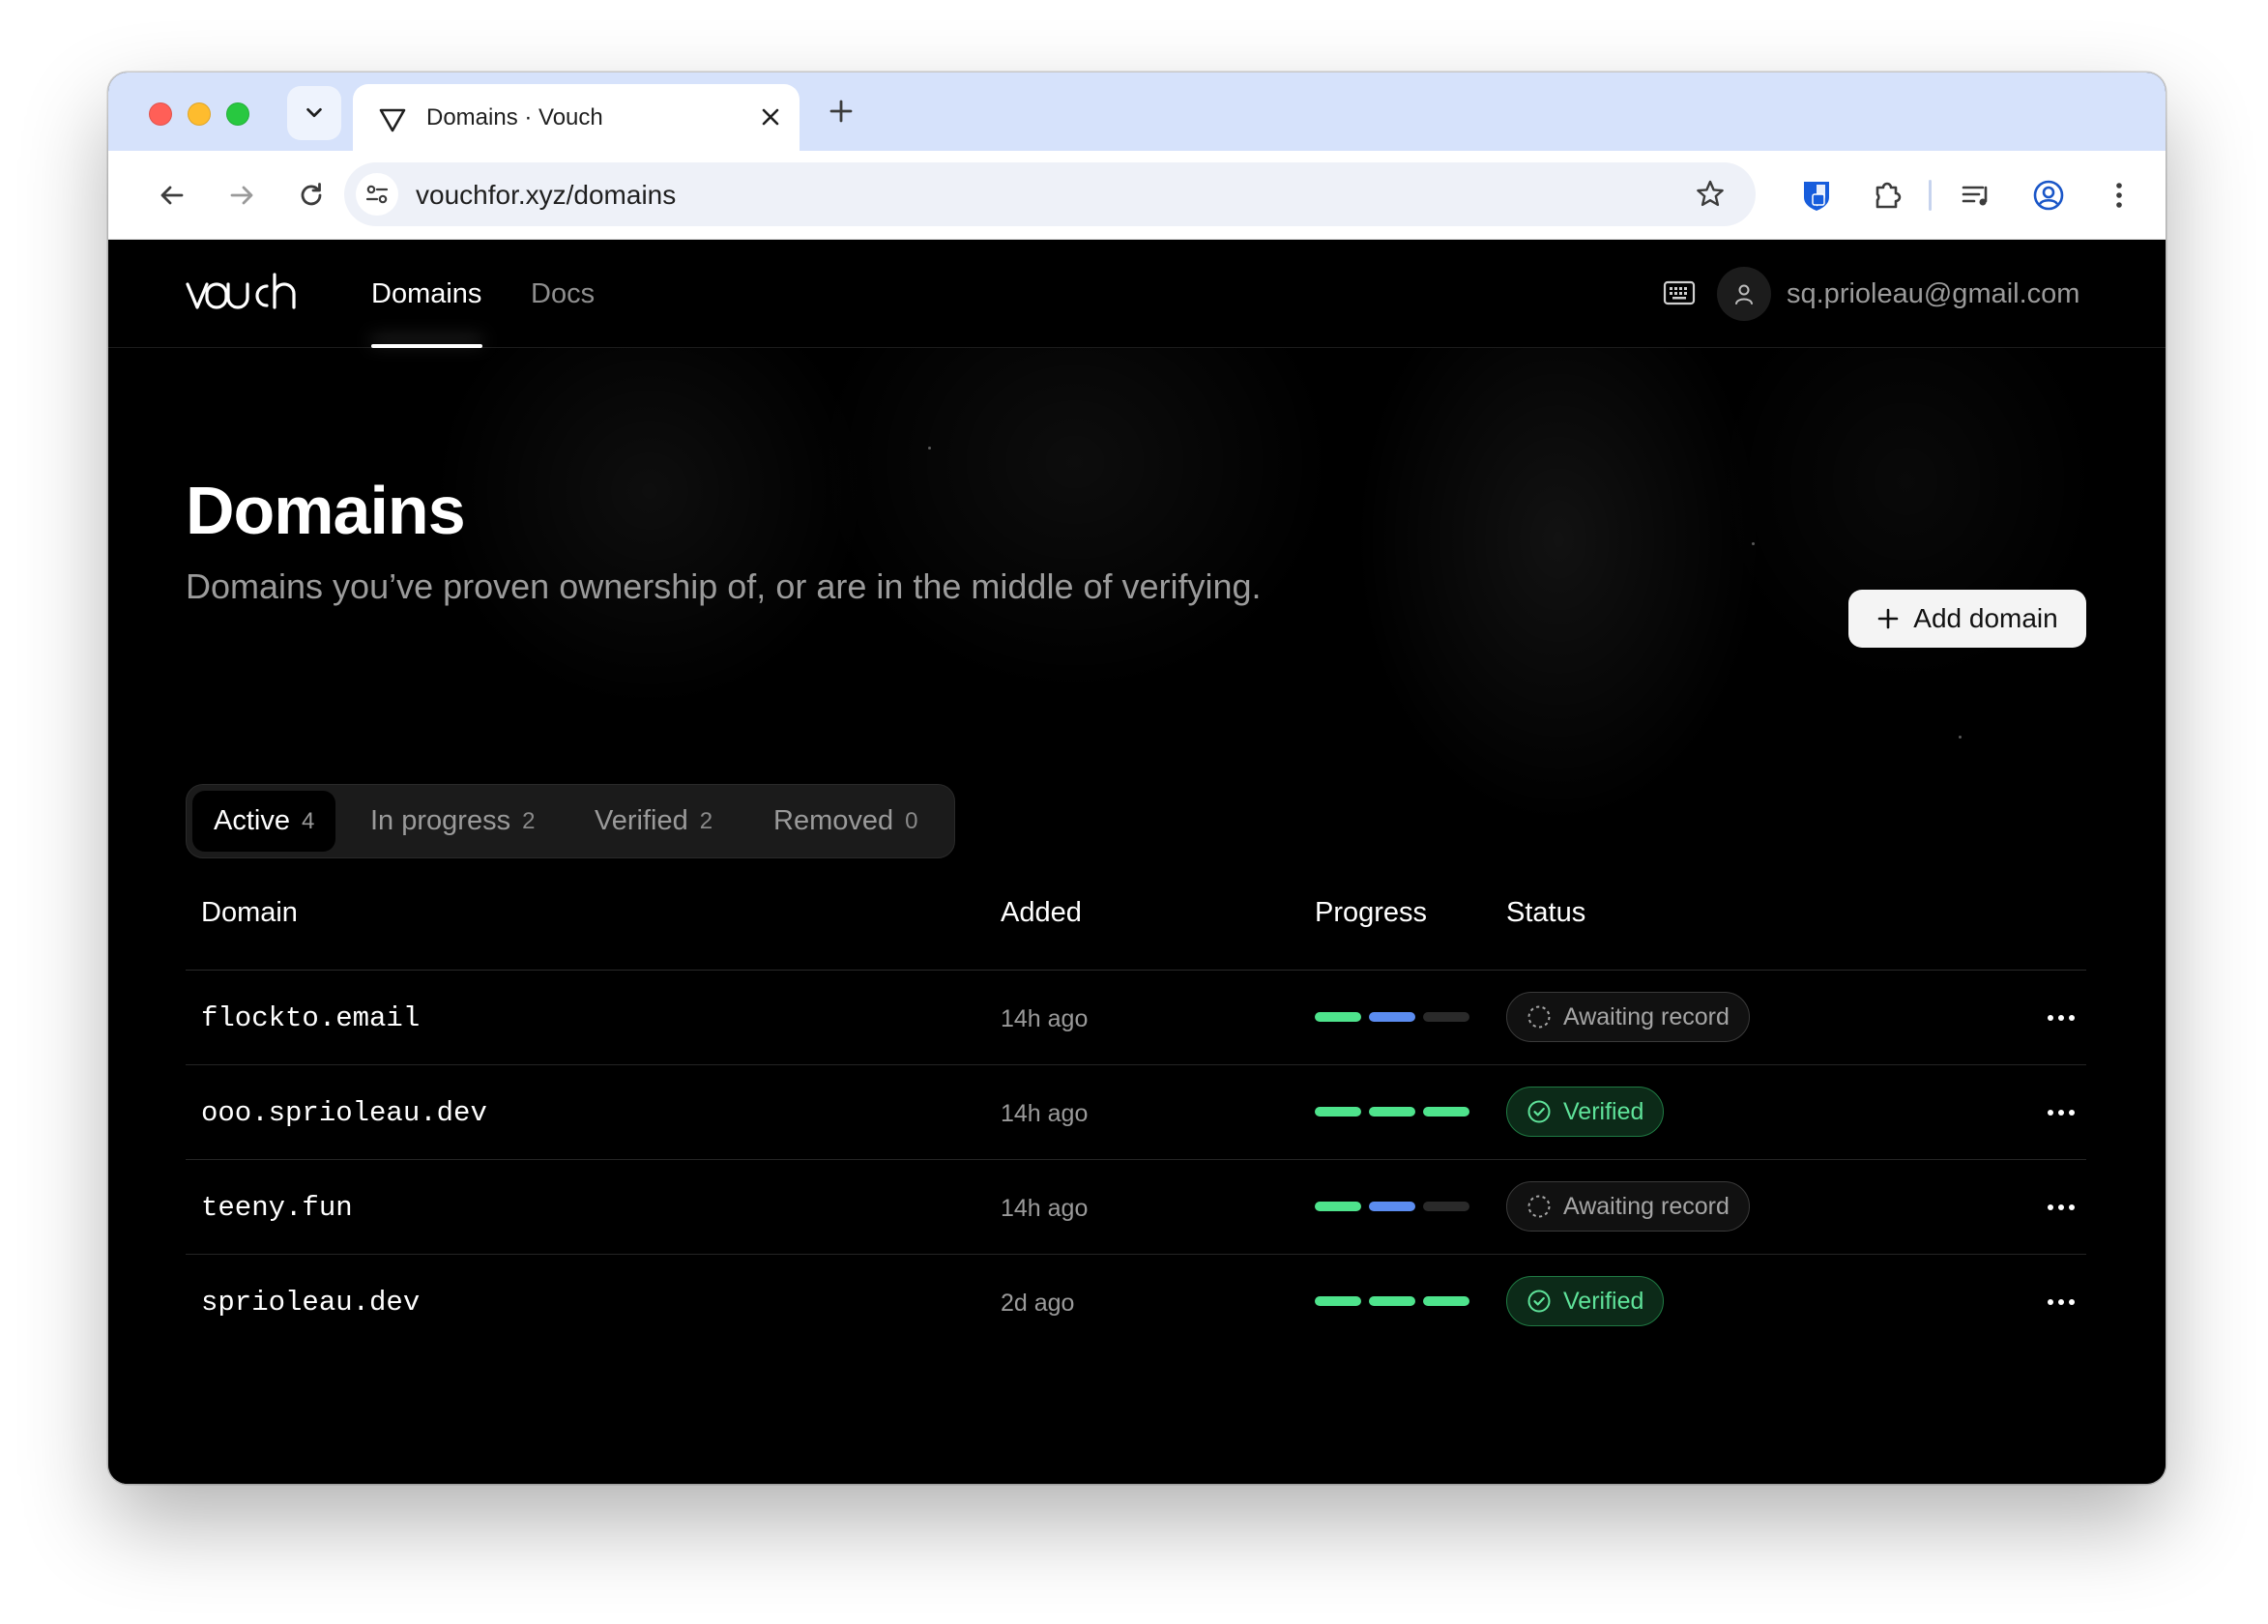 The height and width of the screenshot is (1624, 2268). I want to click on vouch-logo, so click(248, 292).